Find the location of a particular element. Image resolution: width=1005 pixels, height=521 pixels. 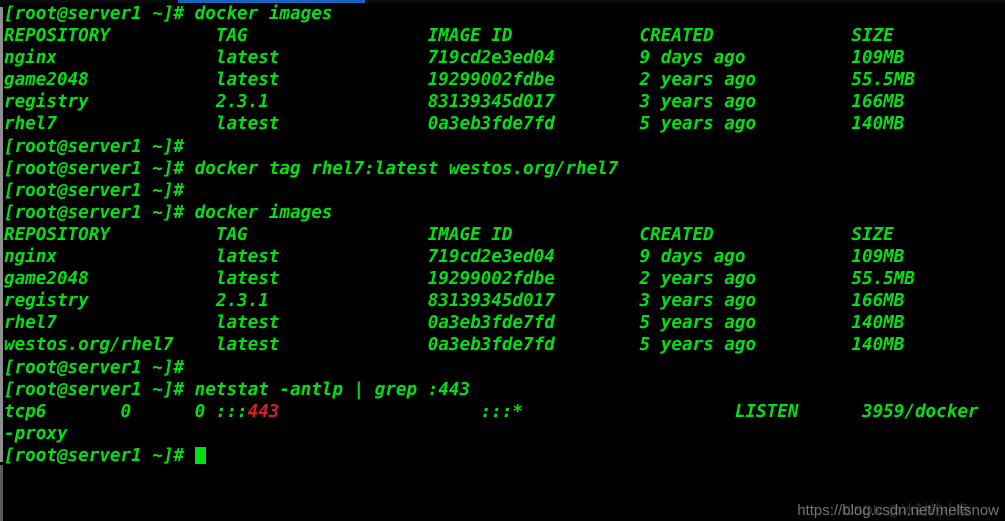

blog-url-watermark: https://blog.csdn.net/meltsnow is located at coordinates (898, 510).